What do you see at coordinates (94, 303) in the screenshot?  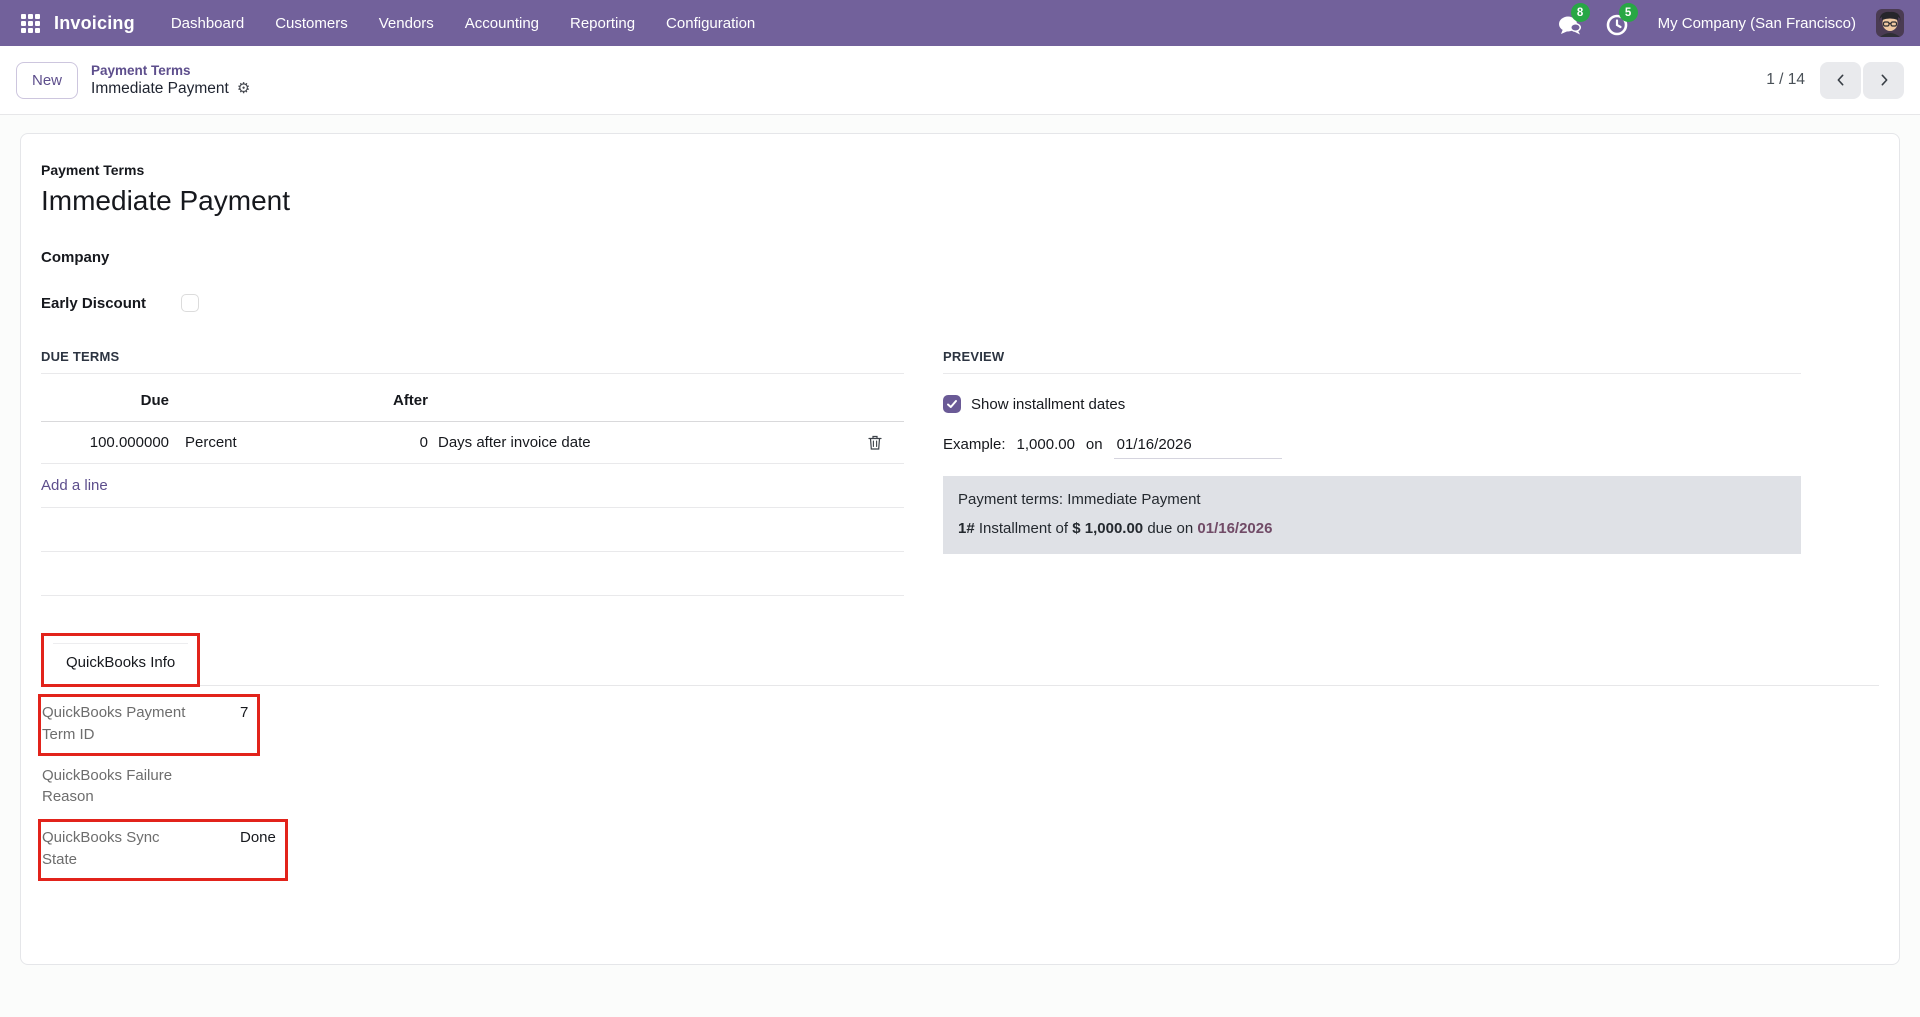 I see `early-discount-label: Early Discount` at bounding box center [94, 303].